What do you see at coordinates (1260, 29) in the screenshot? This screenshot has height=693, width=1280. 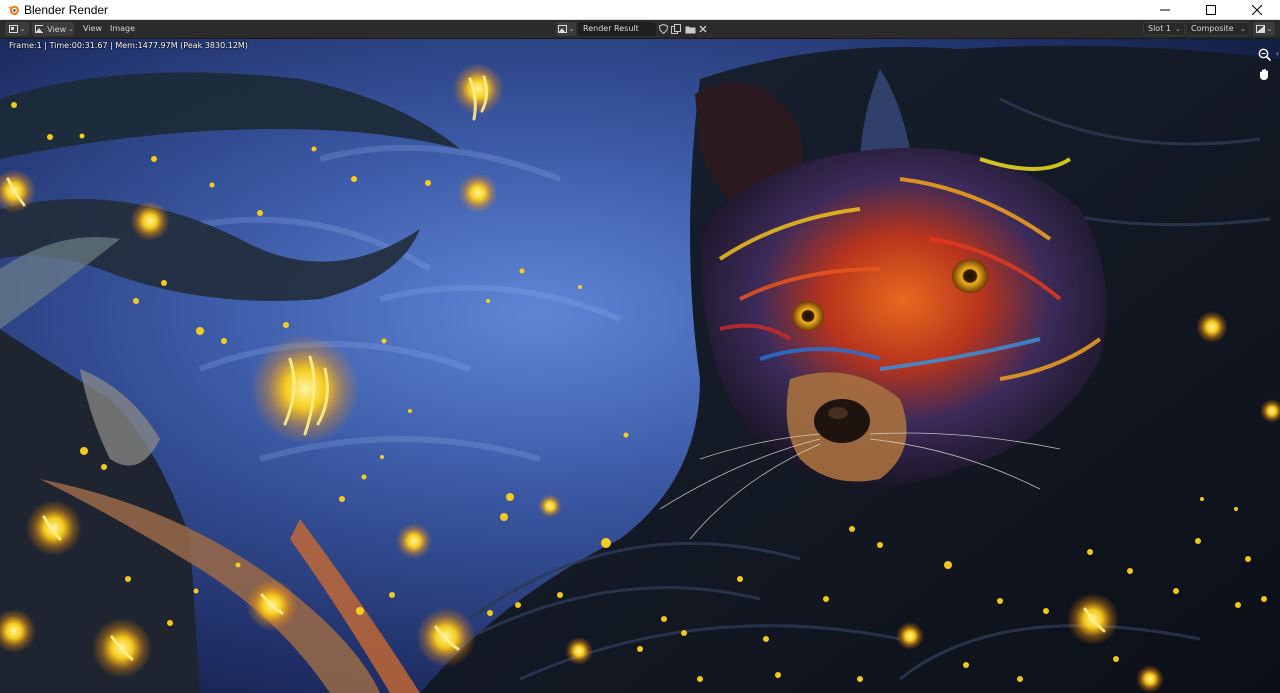 I see `display-channels-icon` at bounding box center [1260, 29].